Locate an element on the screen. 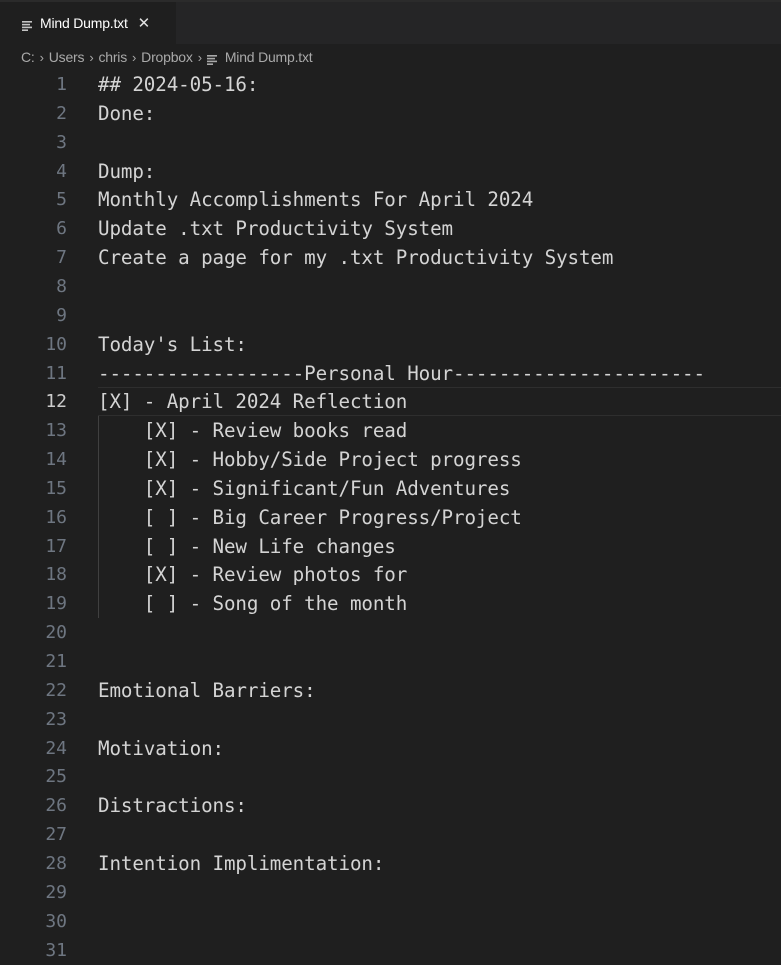  breadcrumb-dropbox: Dropbox is located at coordinates (167, 57).